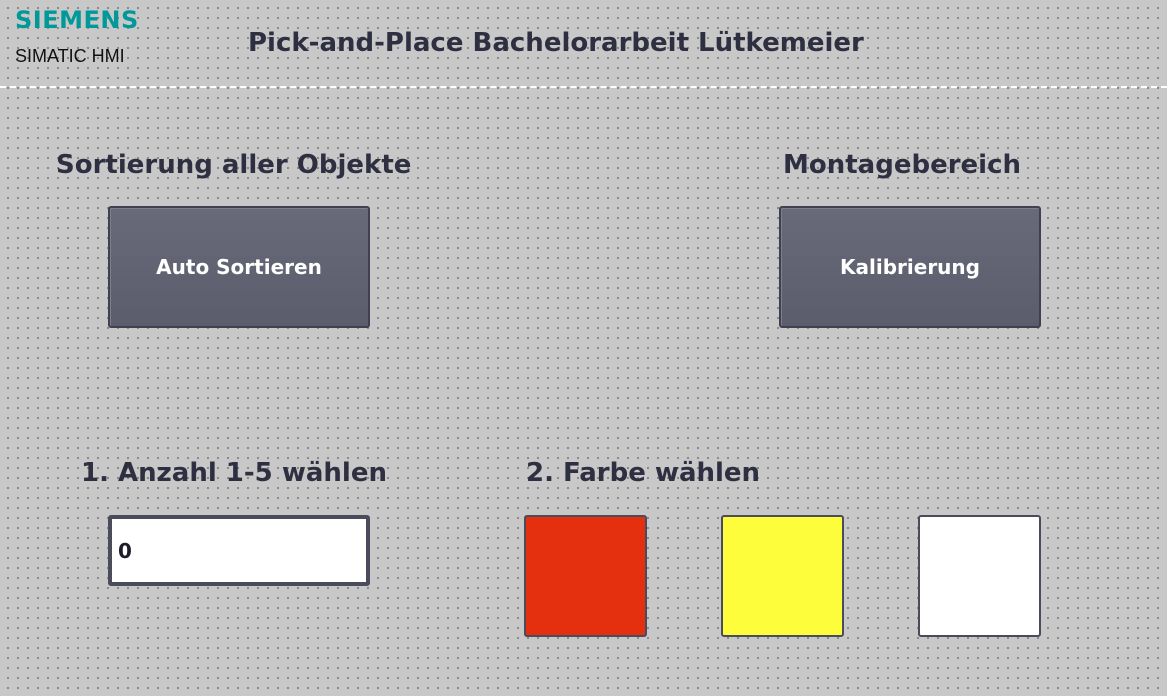 The image size is (1167, 696). What do you see at coordinates (77, 20) in the screenshot?
I see `siemens-logo: SIEMENS` at bounding box center [77, 20].